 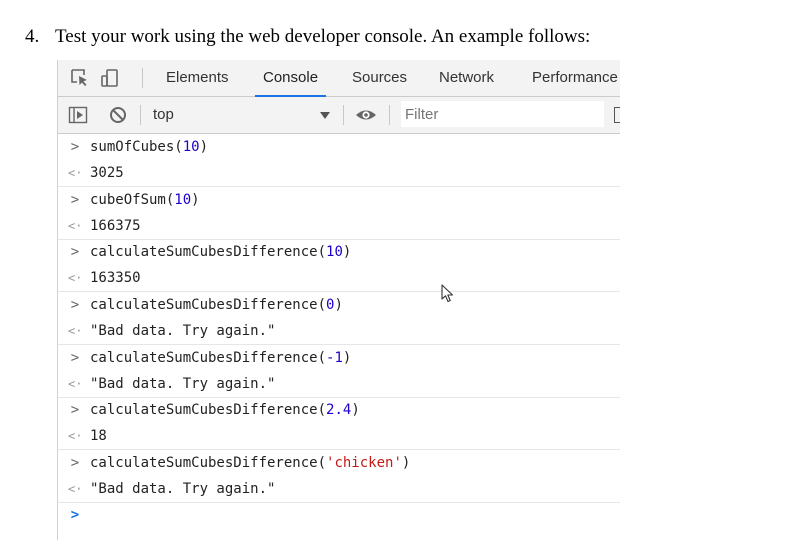 I want to click on console-result-line: <· 3025, so click(x=339, y=173).